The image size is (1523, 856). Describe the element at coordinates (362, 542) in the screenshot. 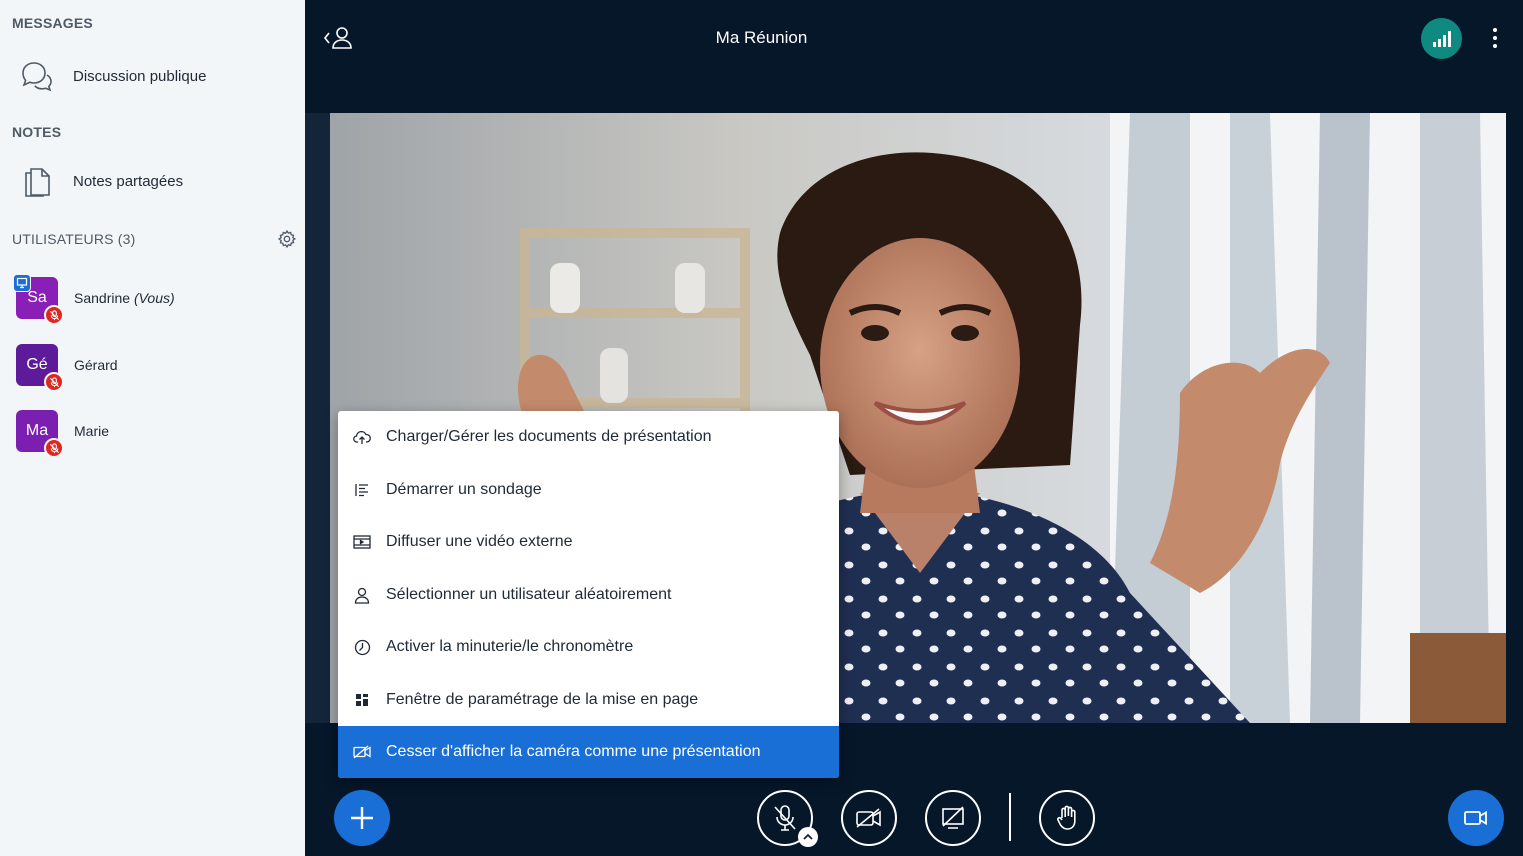

I see `external-video-icon` at that location.